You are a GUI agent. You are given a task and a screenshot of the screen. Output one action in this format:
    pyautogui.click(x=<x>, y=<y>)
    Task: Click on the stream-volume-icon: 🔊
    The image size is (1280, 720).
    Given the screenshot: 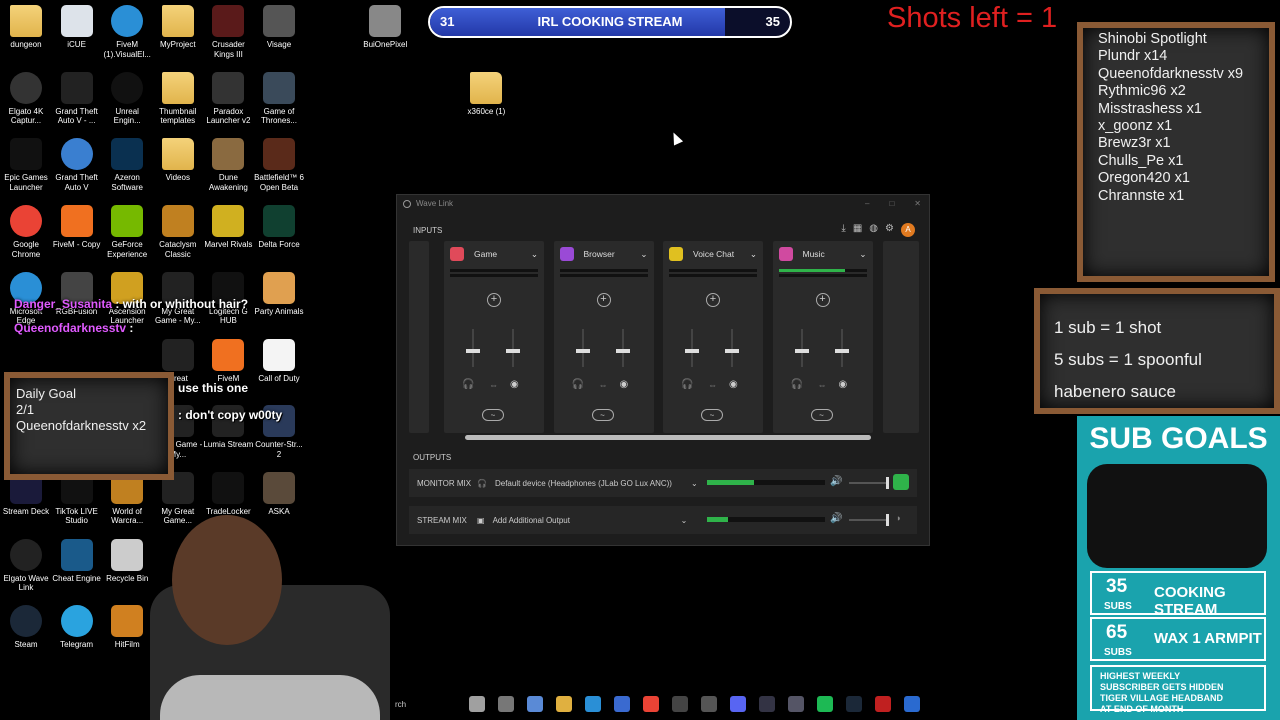 What is the action you would take?
    pyautogui.click(x=836, y=518)
    